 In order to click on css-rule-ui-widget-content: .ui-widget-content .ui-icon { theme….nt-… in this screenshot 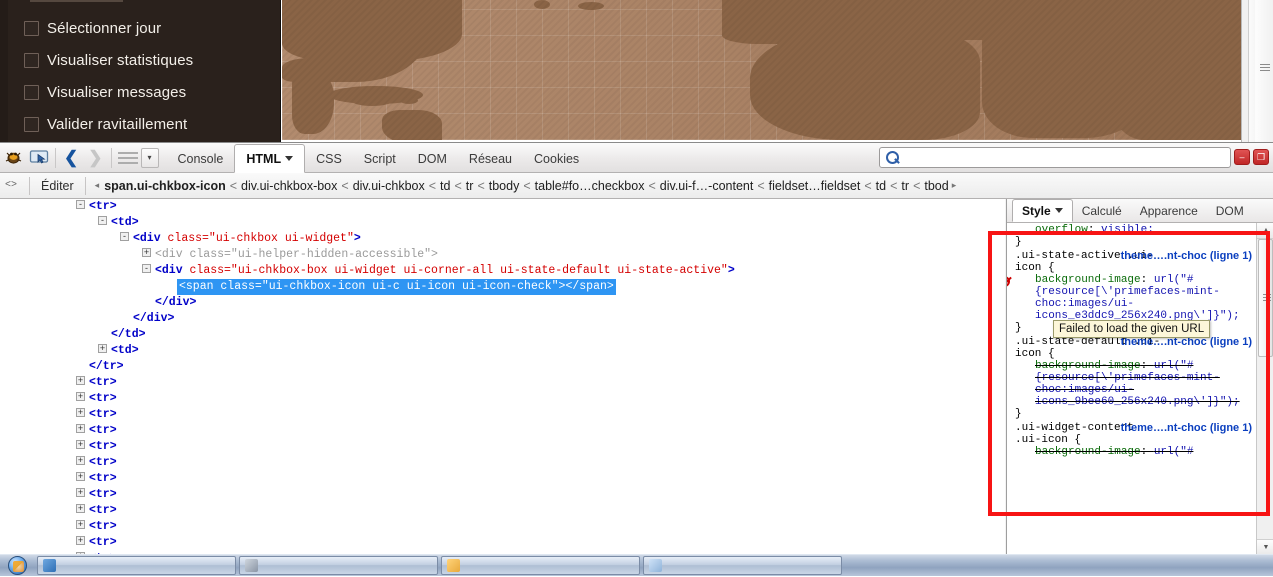, I will do `click(1140, 440)`.